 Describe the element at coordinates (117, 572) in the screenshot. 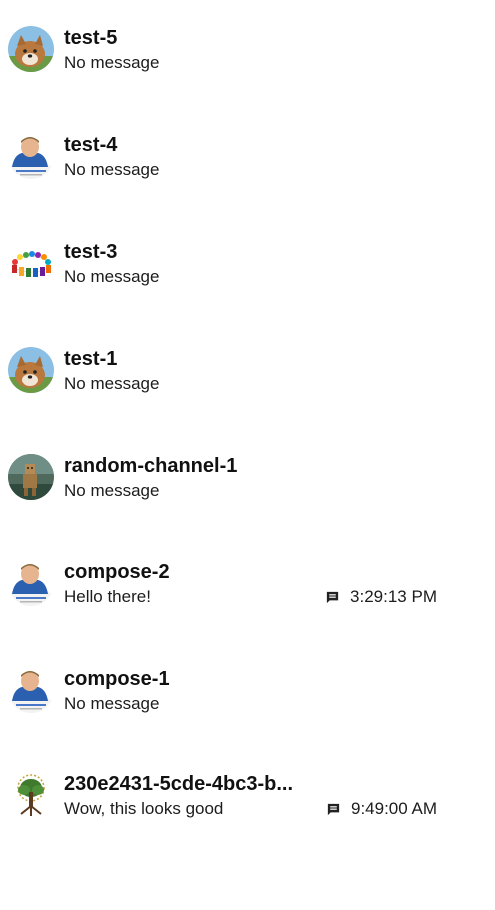

I see `conversation-title: compose-2` at that location.